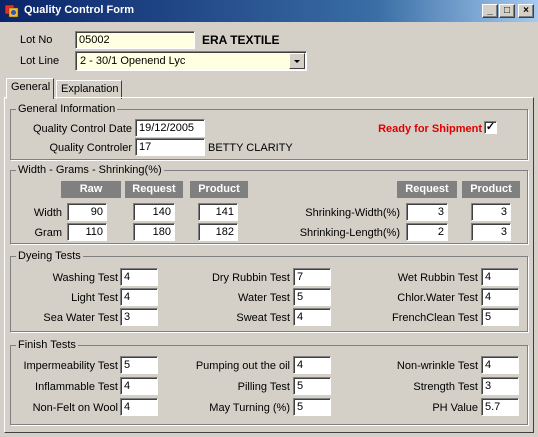 Image resolution: width=538 pixels, height=437 pixels. What do you see at coordinates (139, 297) in the screenshot?
I see `light-test-input: 4` at bounding box center [139, 297].